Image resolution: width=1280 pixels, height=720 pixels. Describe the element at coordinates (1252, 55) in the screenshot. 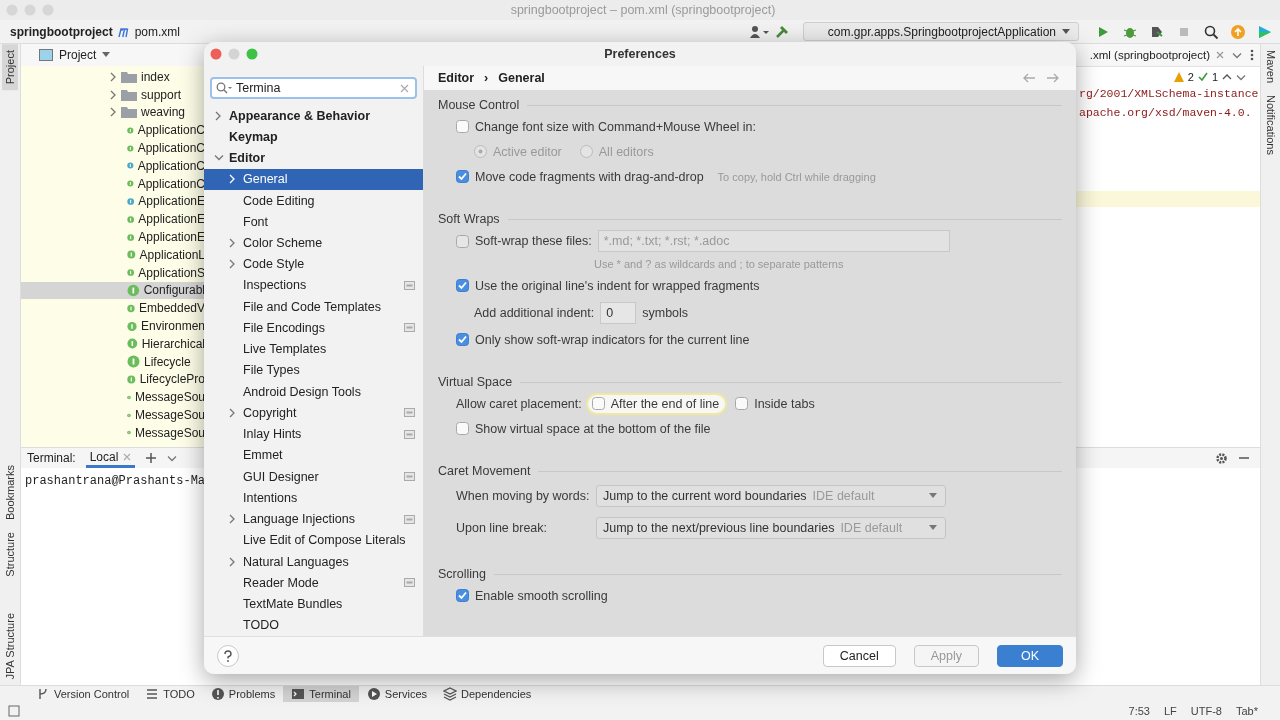

I see `more-icon` at that location.